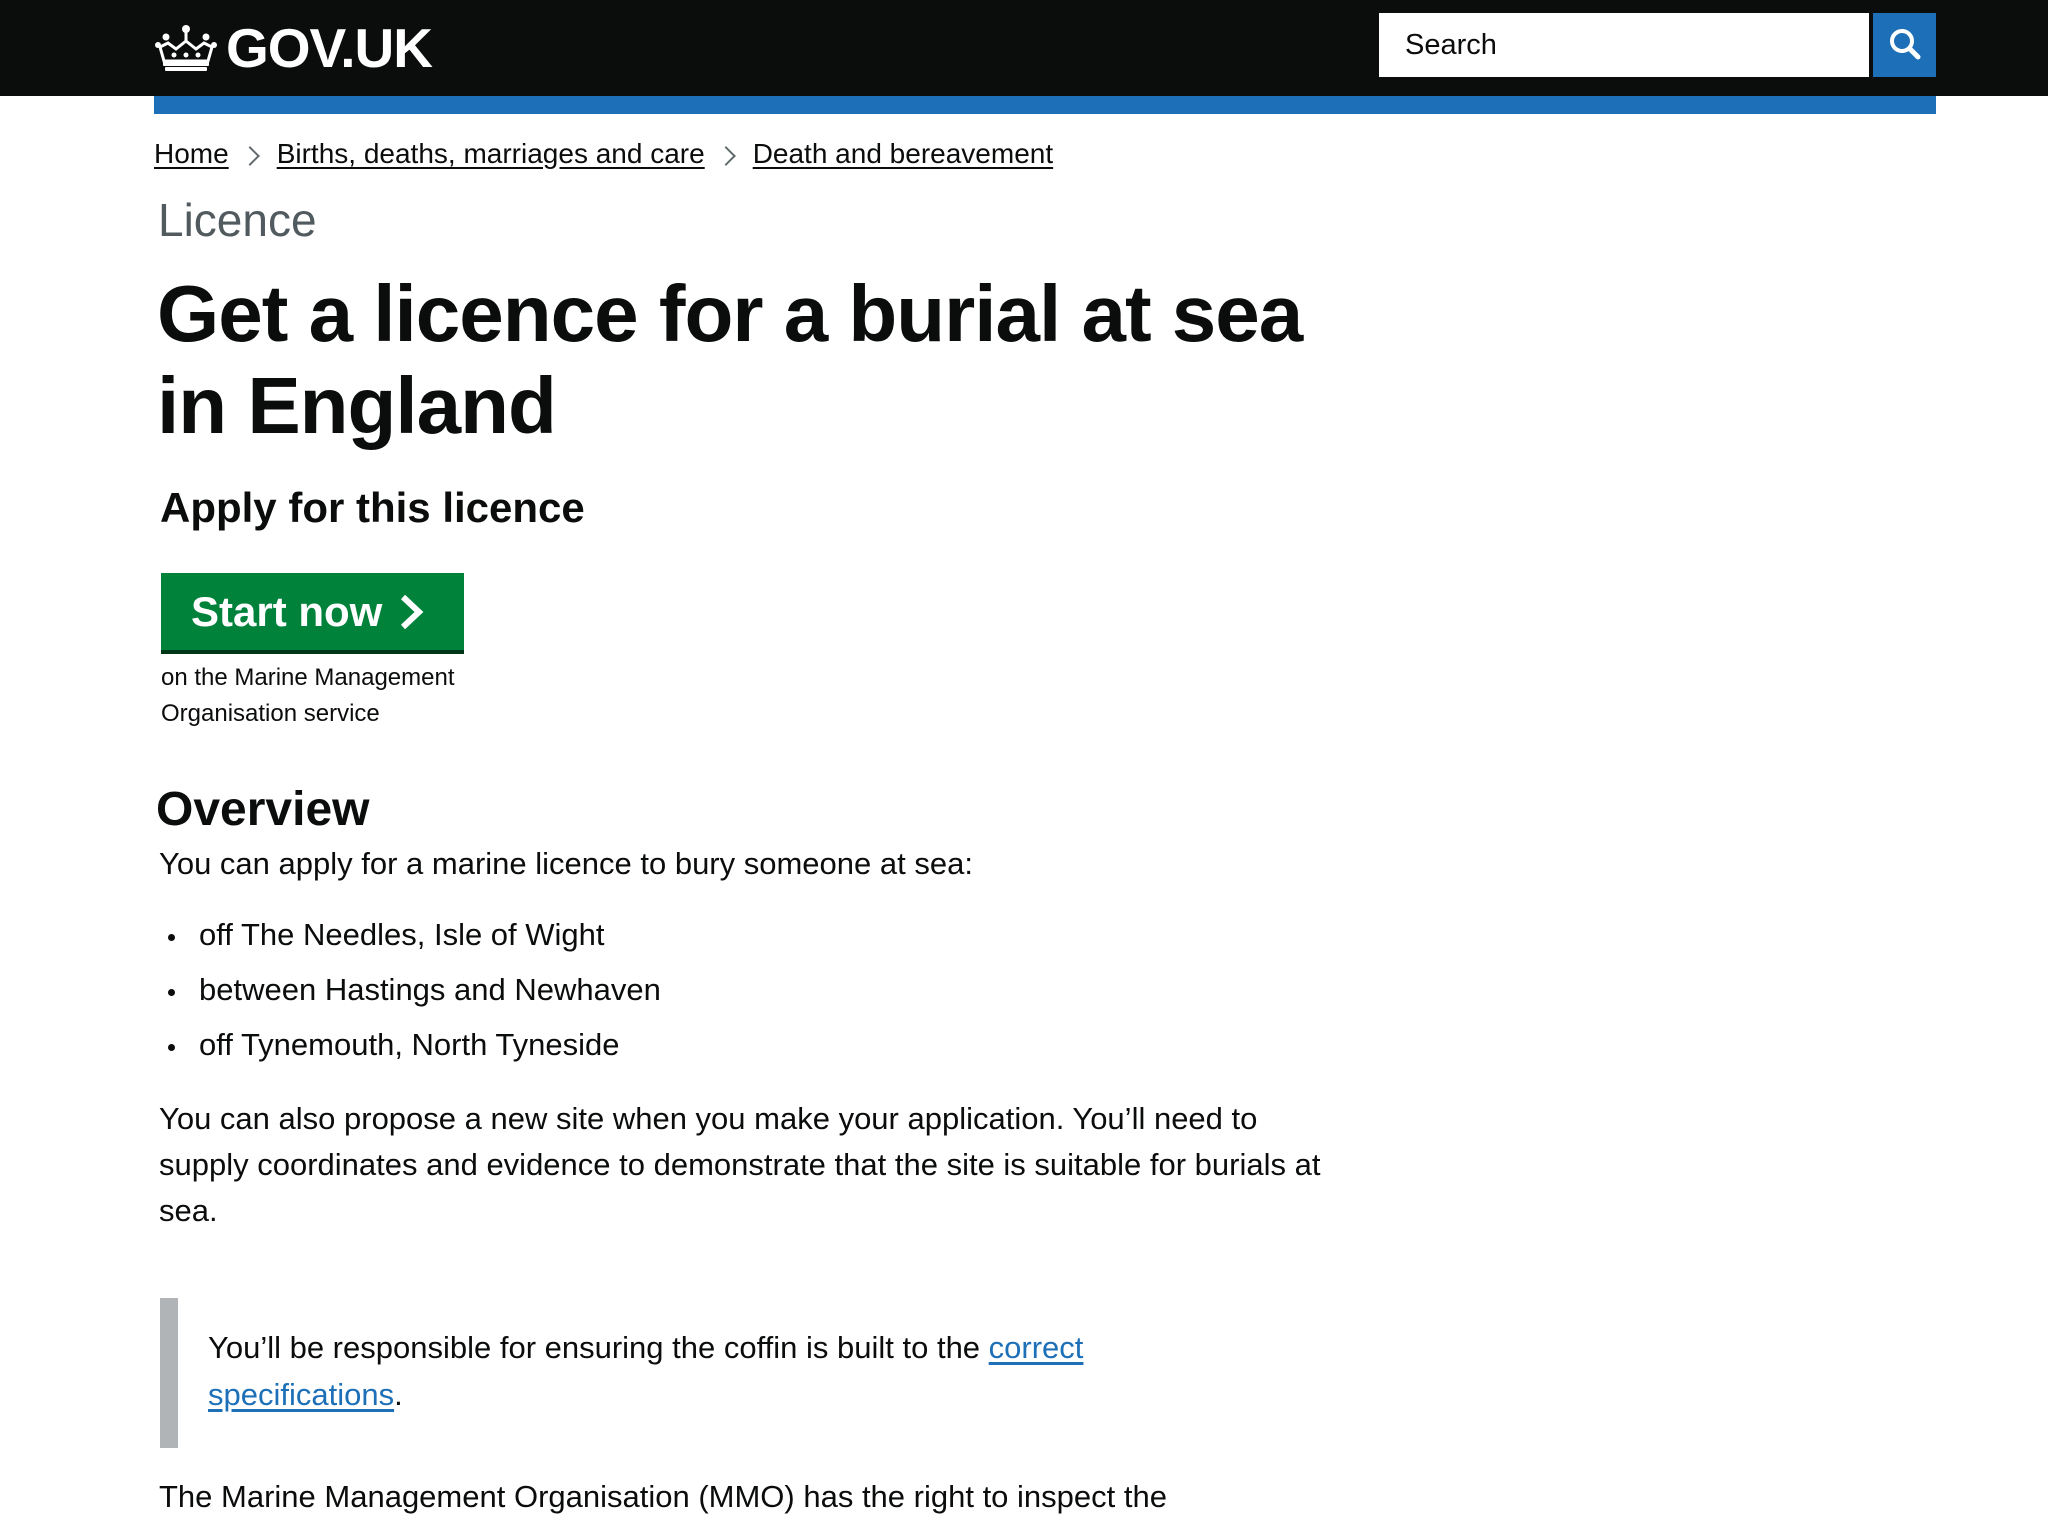 The height and width of the screenshot is (1536, 2048). Describe the element at coordinates (237, 220) in the screenshot. I see `content-type-caption: Licence` at that location.